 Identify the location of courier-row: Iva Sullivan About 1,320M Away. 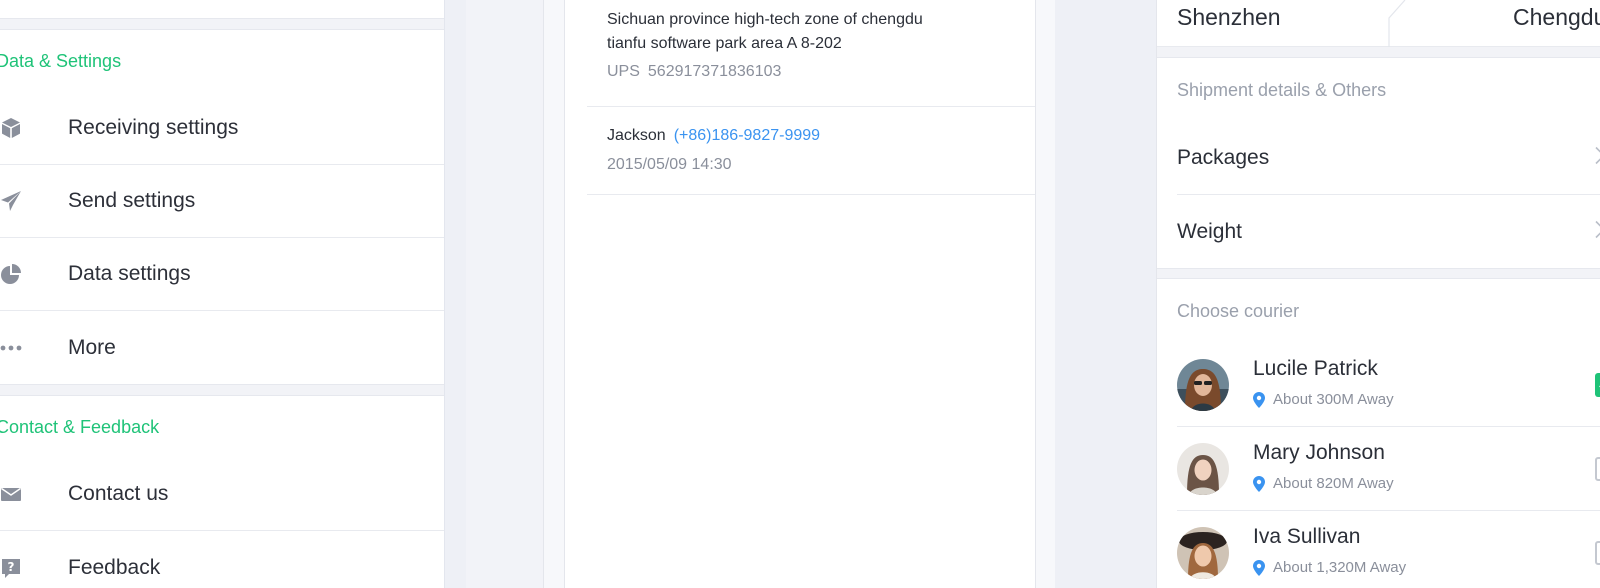
(1388, 549).